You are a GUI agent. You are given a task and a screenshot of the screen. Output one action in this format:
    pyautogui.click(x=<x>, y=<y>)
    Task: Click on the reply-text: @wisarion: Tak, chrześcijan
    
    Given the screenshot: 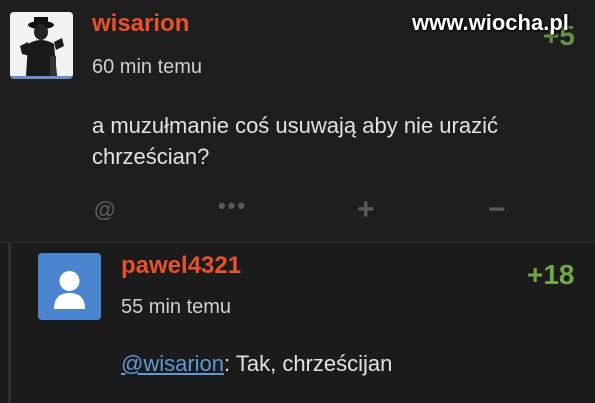 What is the action you would take?
    pyautogui.click(x=346, y=363)
    